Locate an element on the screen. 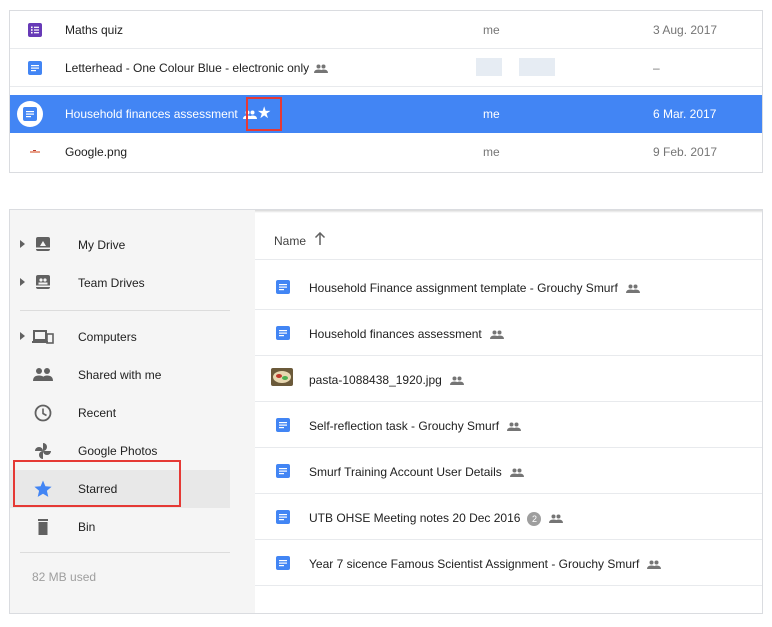 Image resolution: width=772 pixels, height=627 pixels. file-row: Smurf Training Account User Details is located at coordinates (508, 471).